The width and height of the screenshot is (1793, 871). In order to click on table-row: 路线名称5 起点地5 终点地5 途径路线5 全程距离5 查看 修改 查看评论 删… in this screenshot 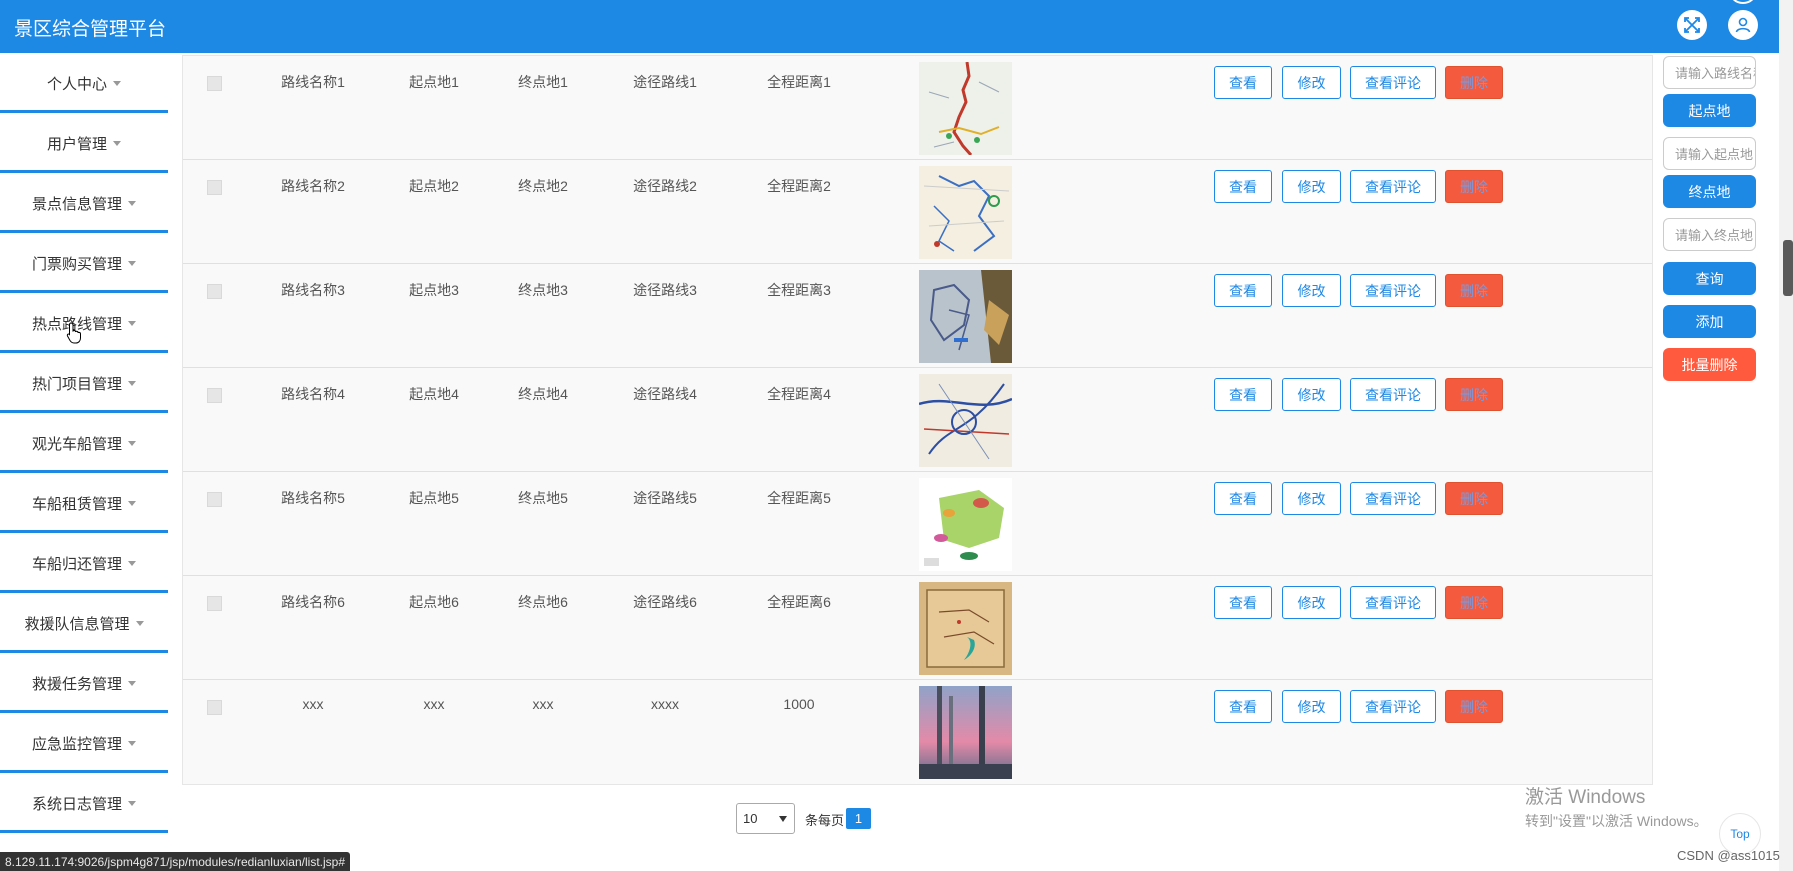, I will do `click(917, 524)`.